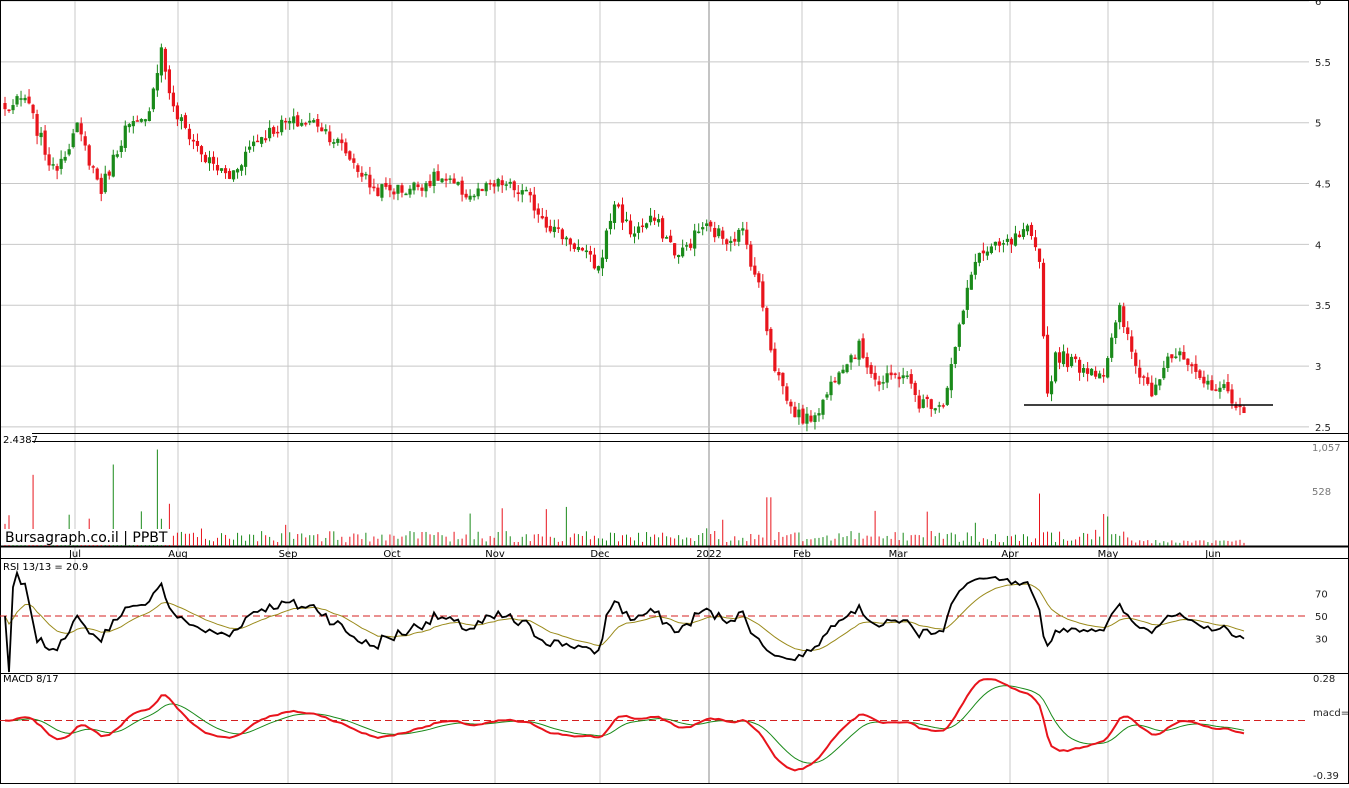  What do you see at coordinates (178, 554) in the screenshot?
I see `month-label: Aug` at bounding box center [178, 554].